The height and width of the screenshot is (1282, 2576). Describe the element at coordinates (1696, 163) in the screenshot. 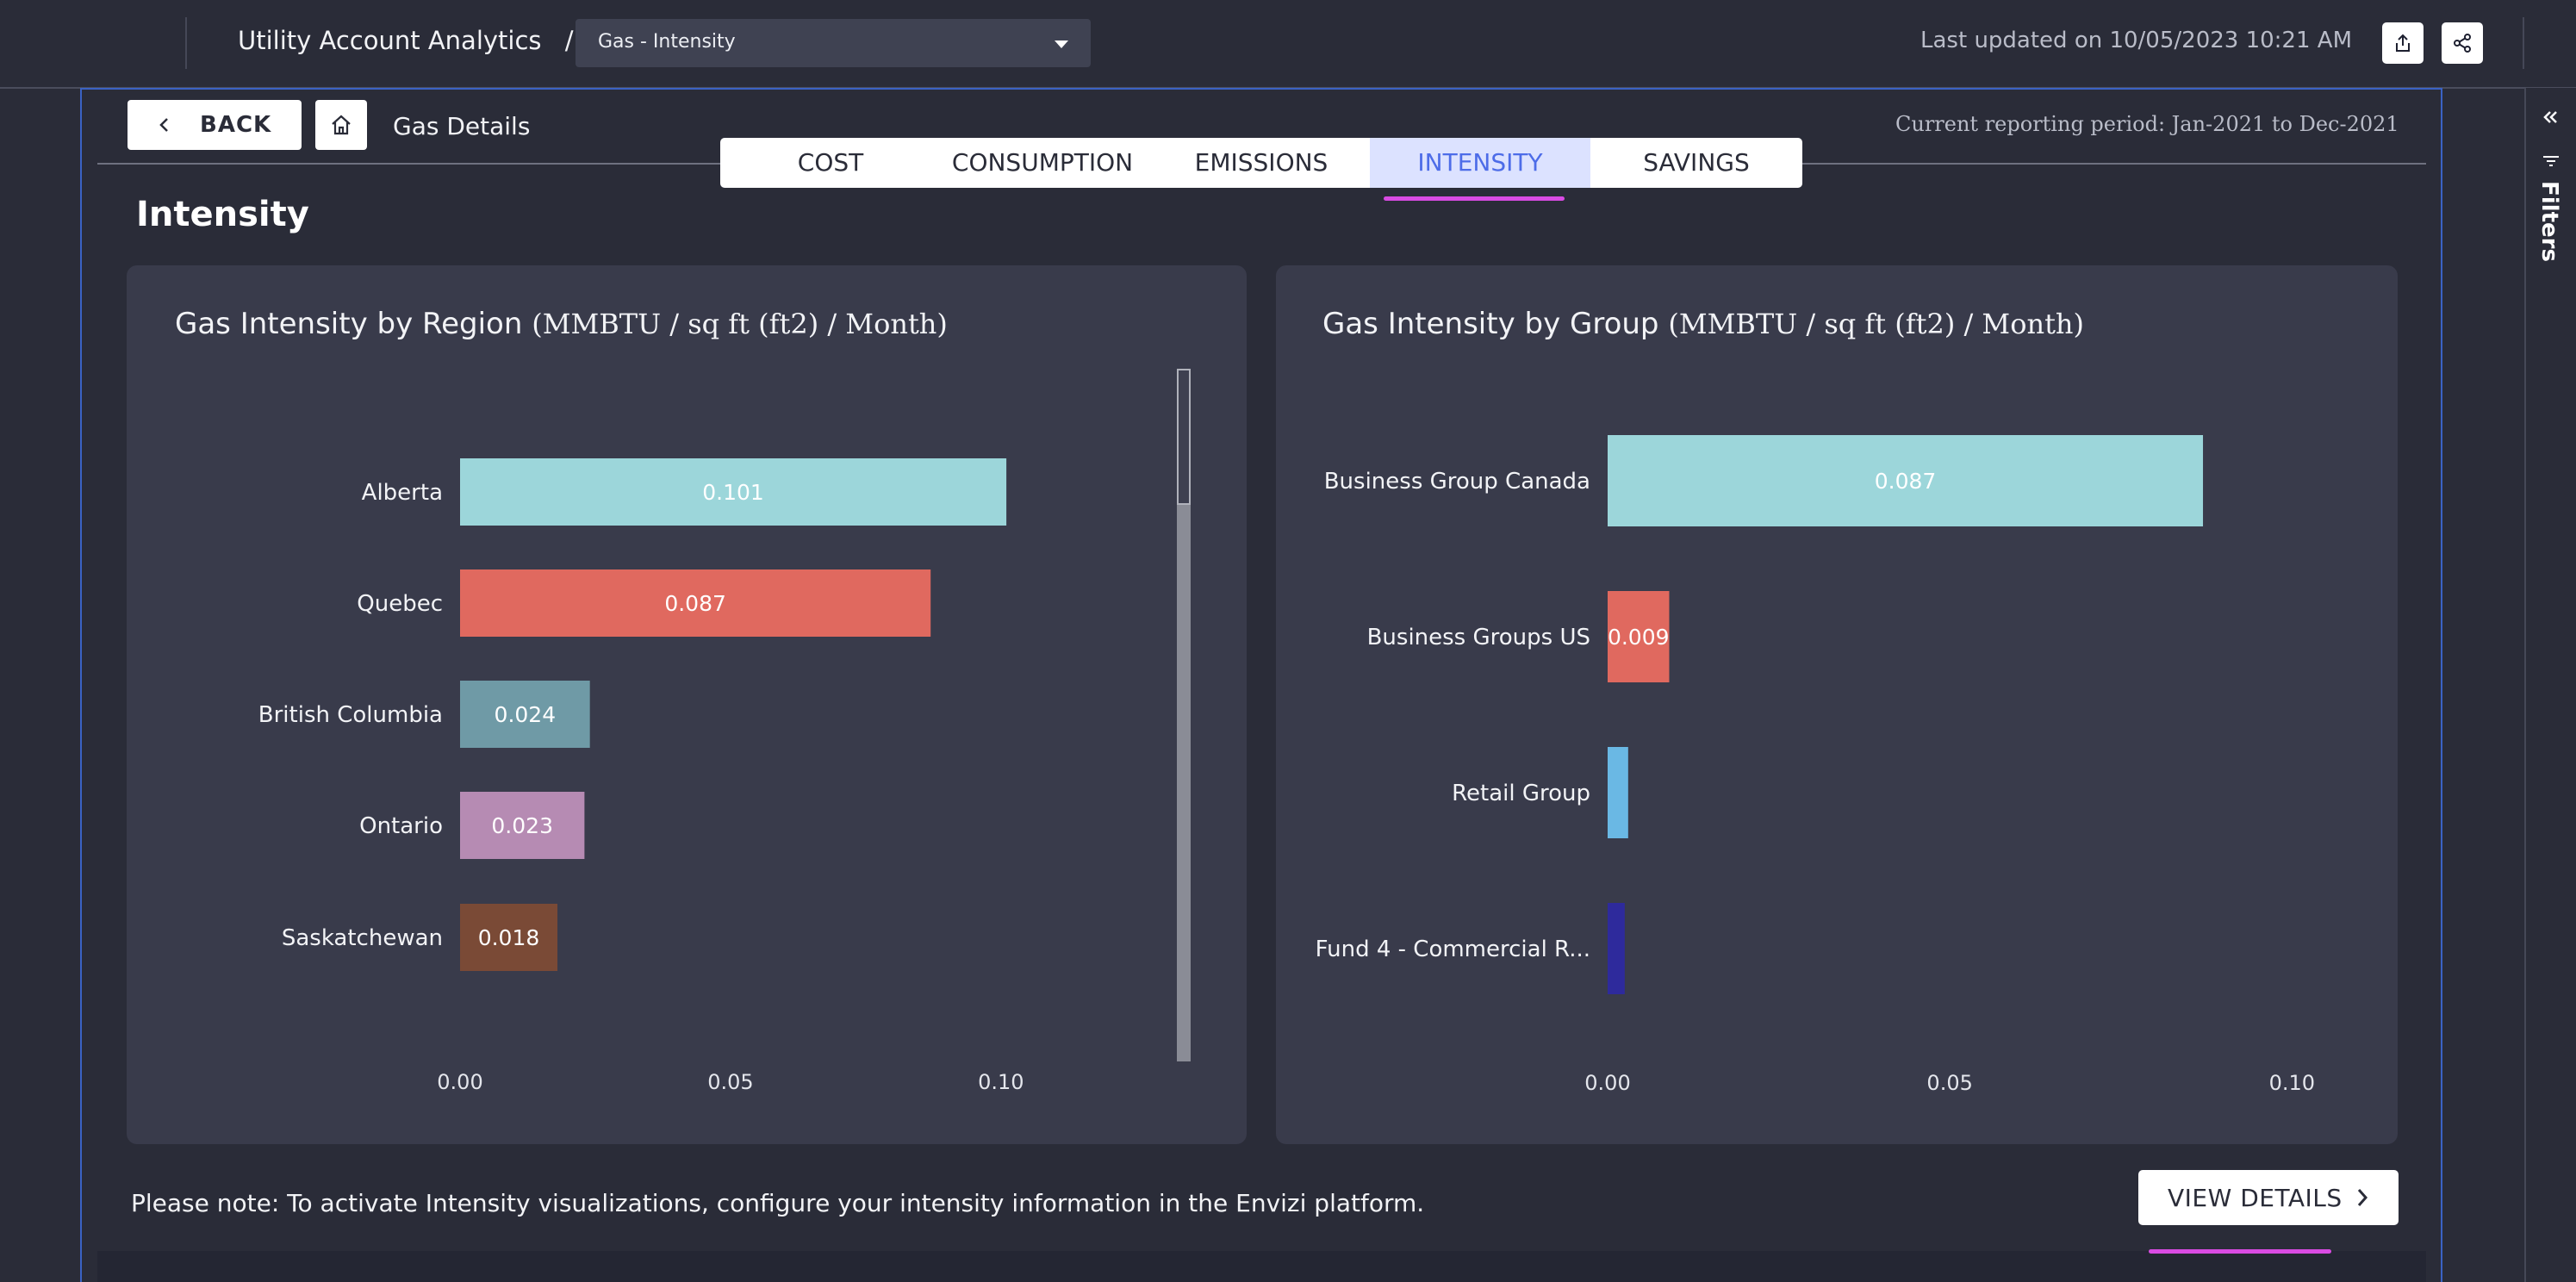

I see `tab-savings: SAVINGS` at that location.